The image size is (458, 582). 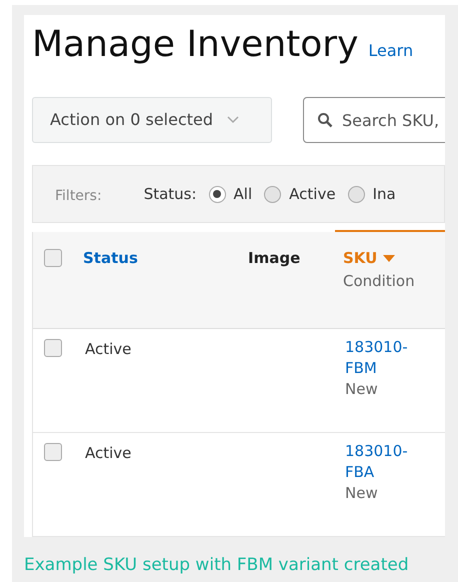 I want to click on search-icon, so click(x=325, y=120).